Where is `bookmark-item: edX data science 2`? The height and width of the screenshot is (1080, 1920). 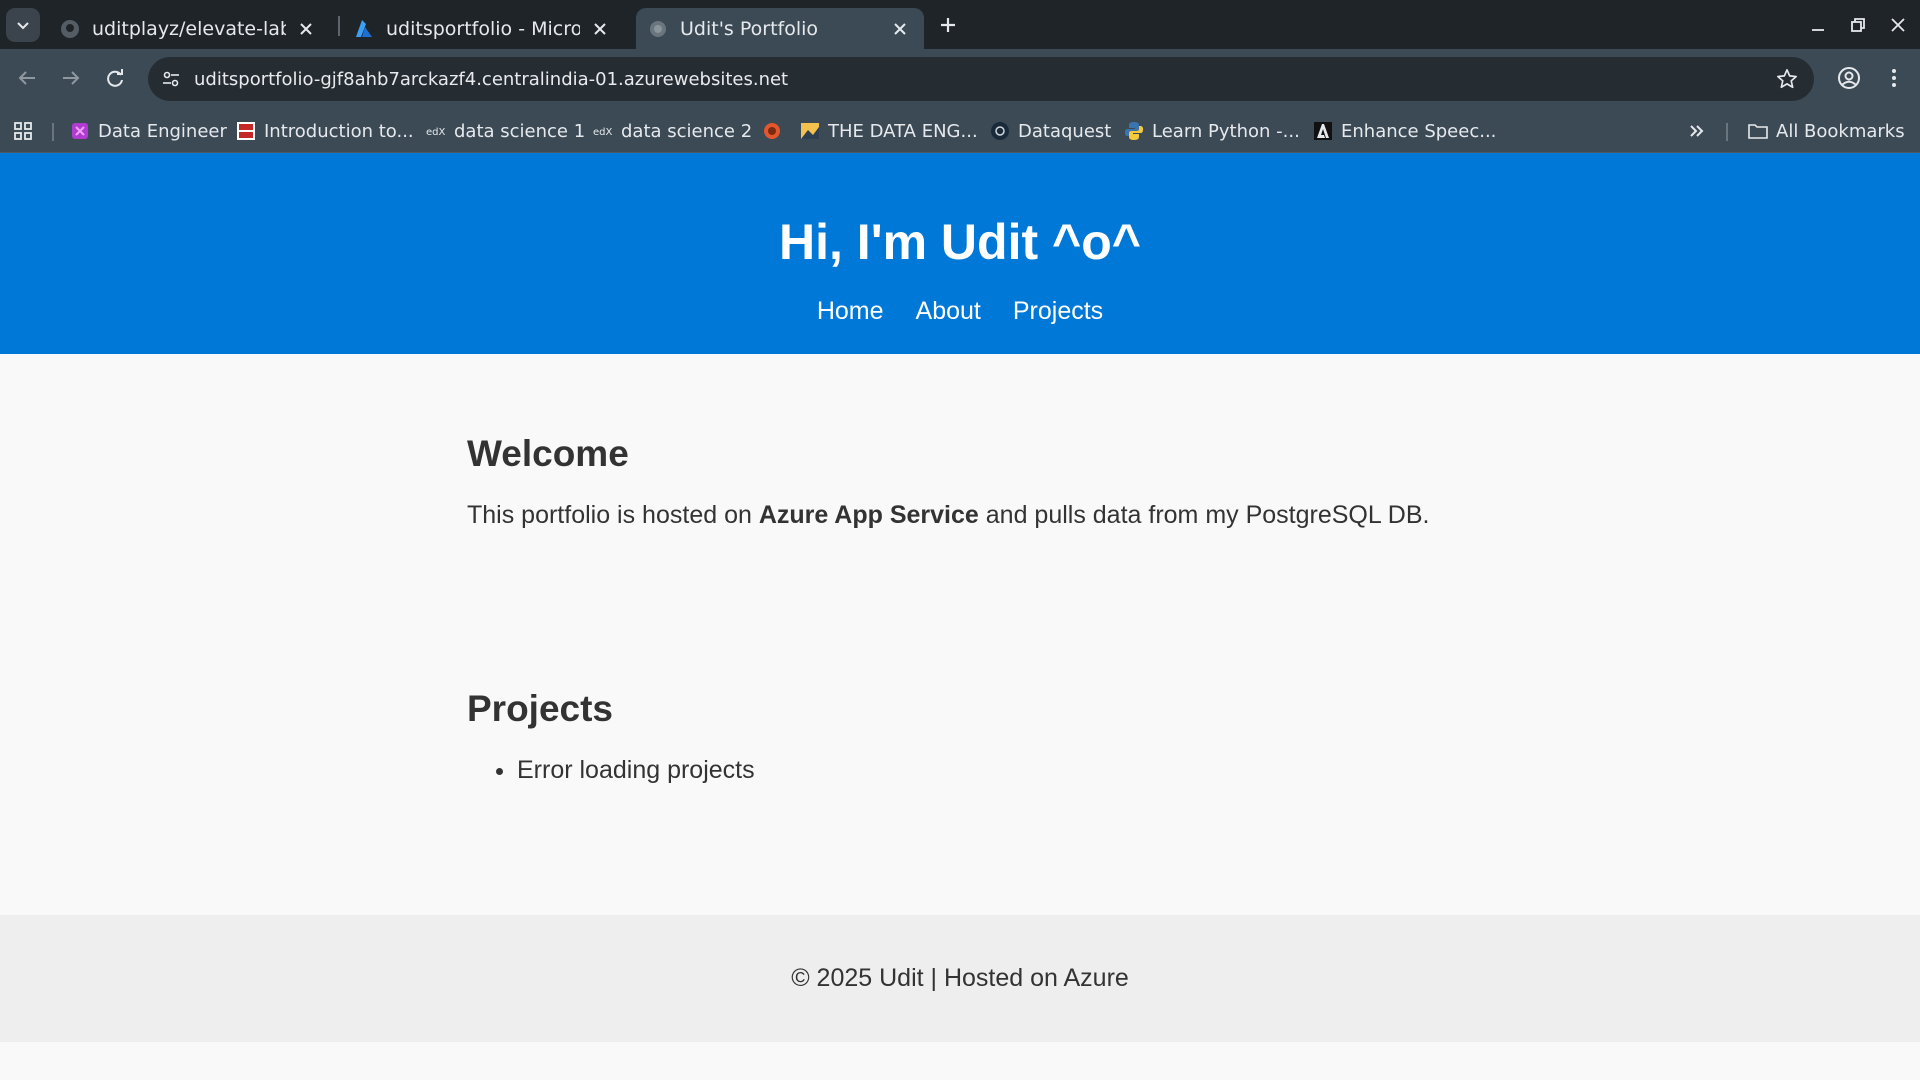 bookmark-item: edX data science 2 is located at coordinates (672, 131).